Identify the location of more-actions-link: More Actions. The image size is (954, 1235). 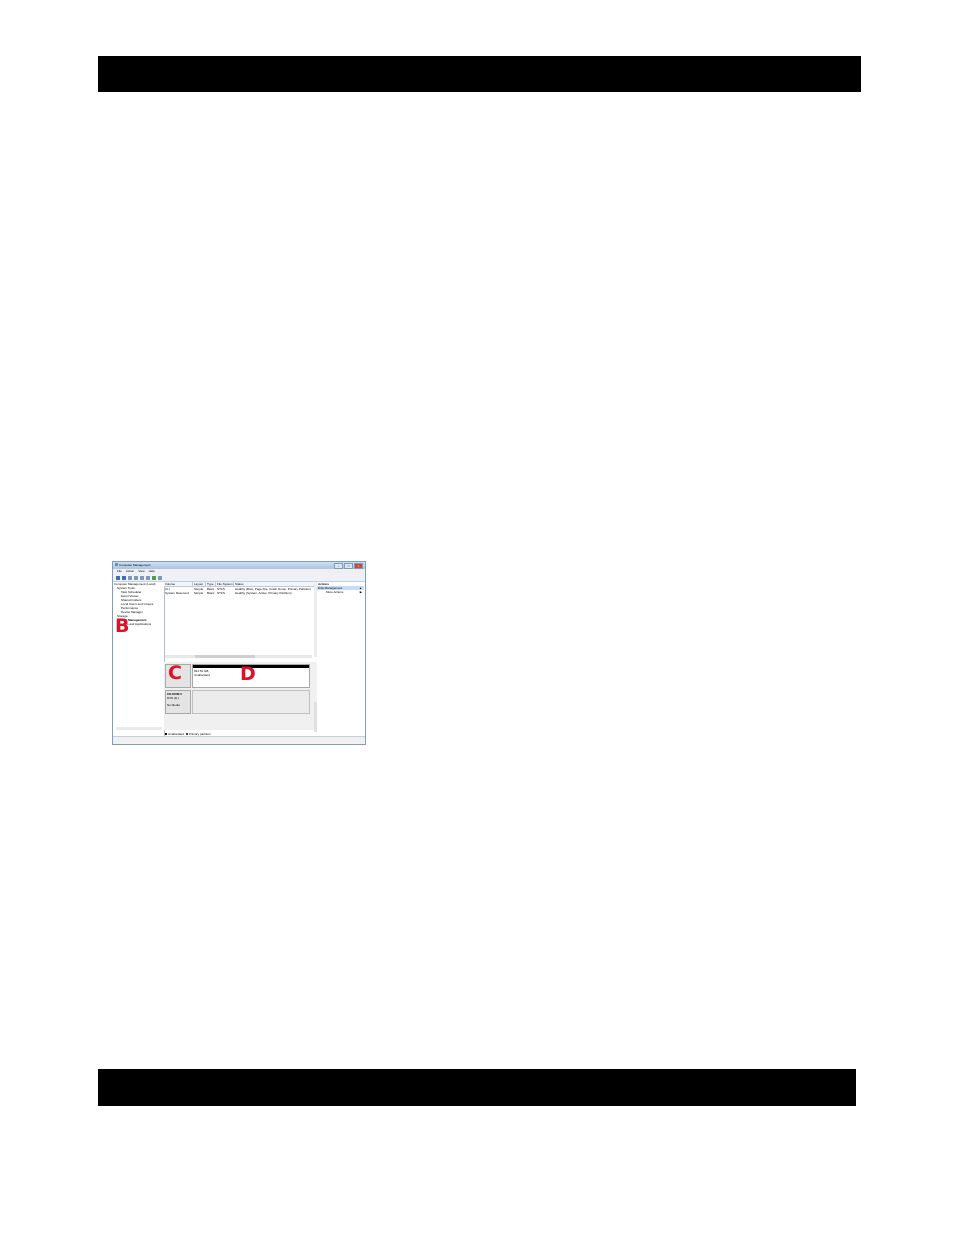
(340, 592).